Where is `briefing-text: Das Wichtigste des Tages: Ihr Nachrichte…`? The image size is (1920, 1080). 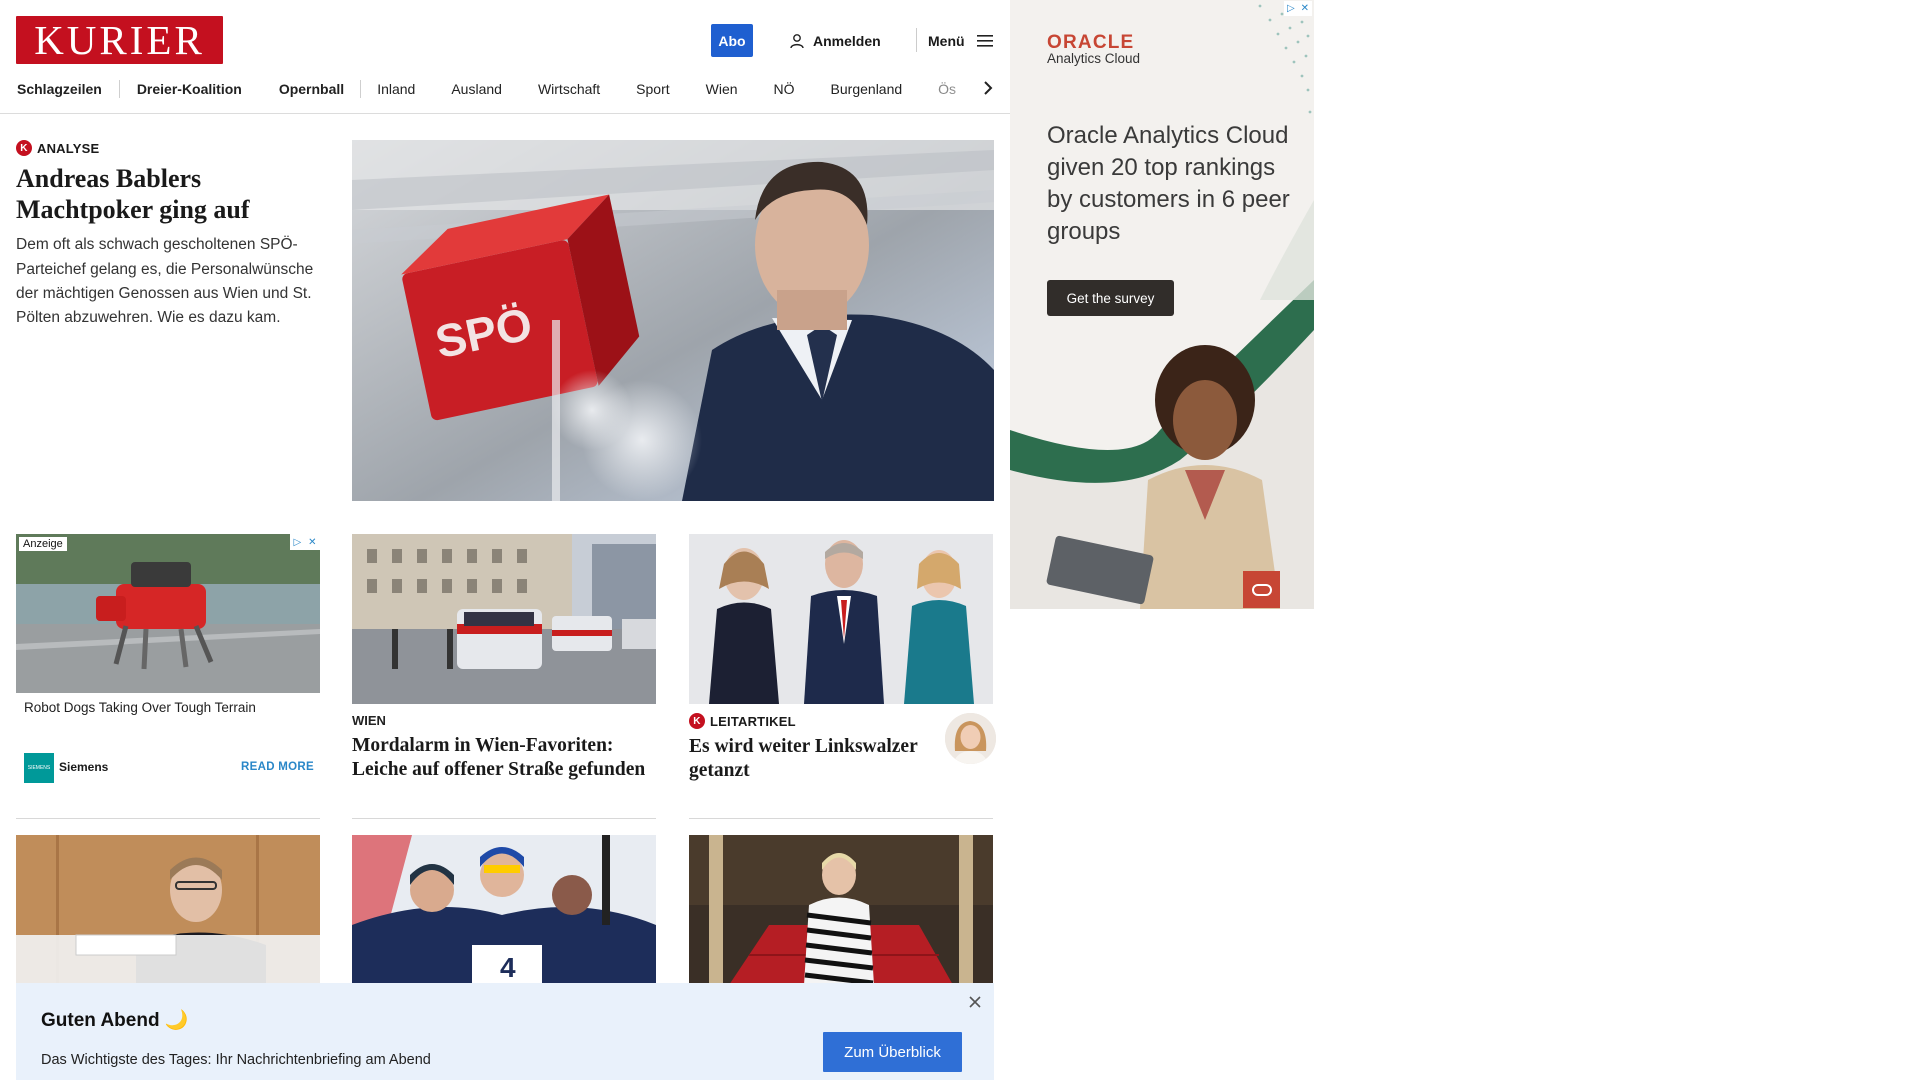 briefing-text: Das Wichtigste des Tages: Ihr Nachrichte… is located at coordinates (236, 1060).